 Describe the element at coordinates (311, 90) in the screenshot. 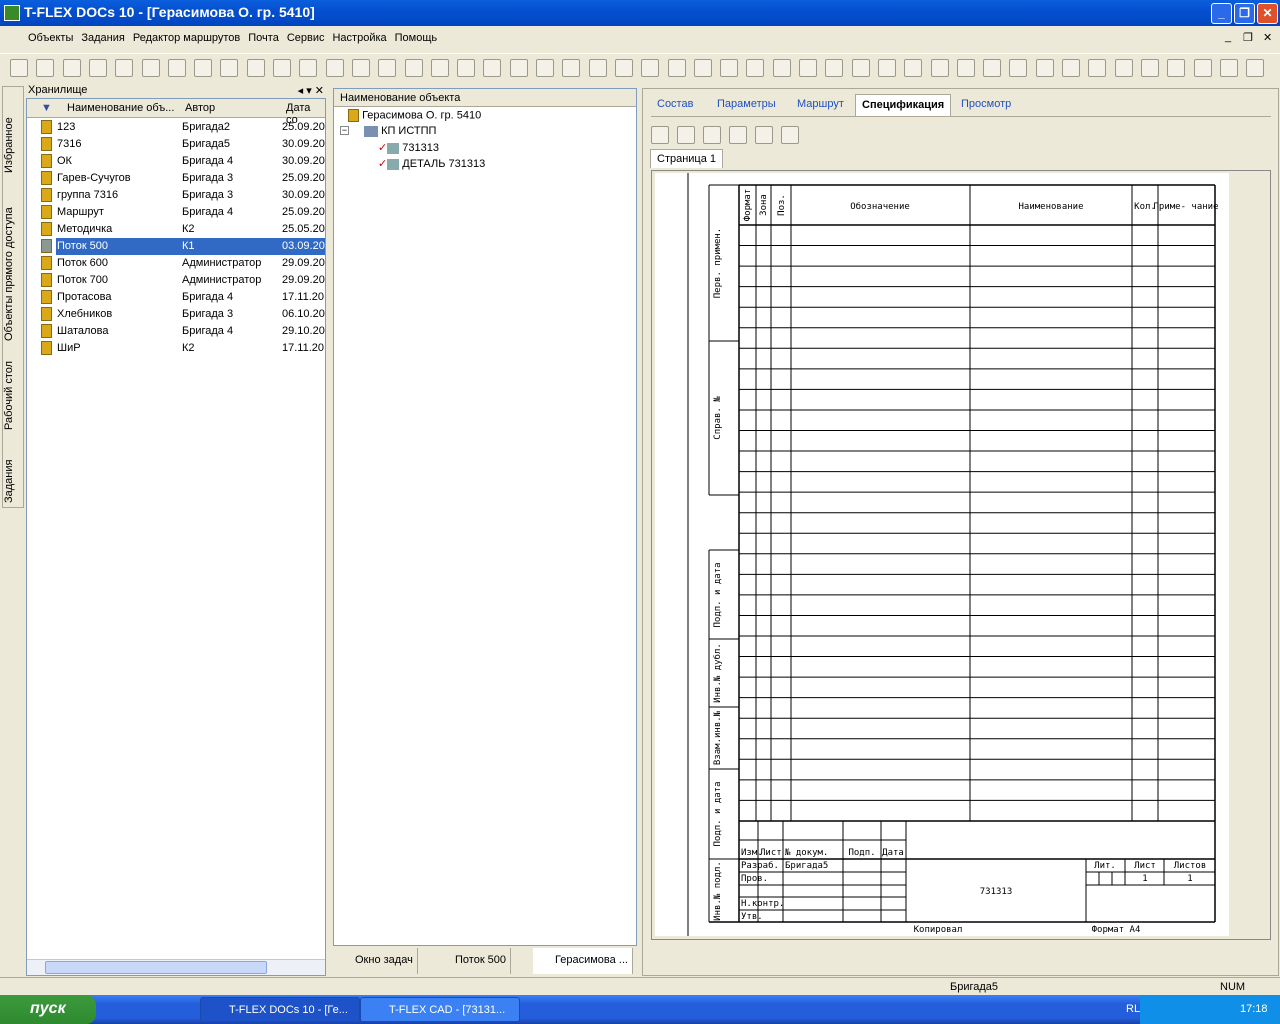

I see `panel-close-icon: ◂ ▾ ✕` at that location.